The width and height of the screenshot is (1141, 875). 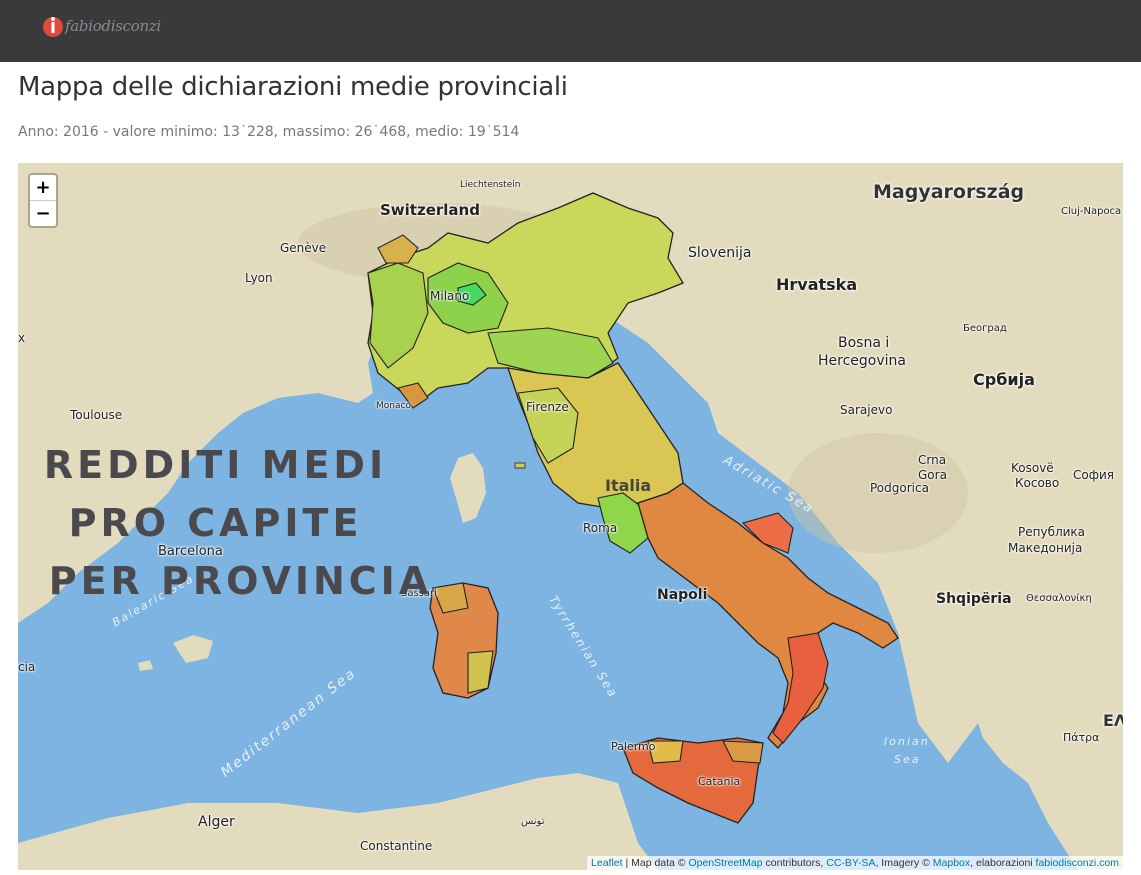 I want to click on label-tunis: تونس, so click(x=533, y=821).